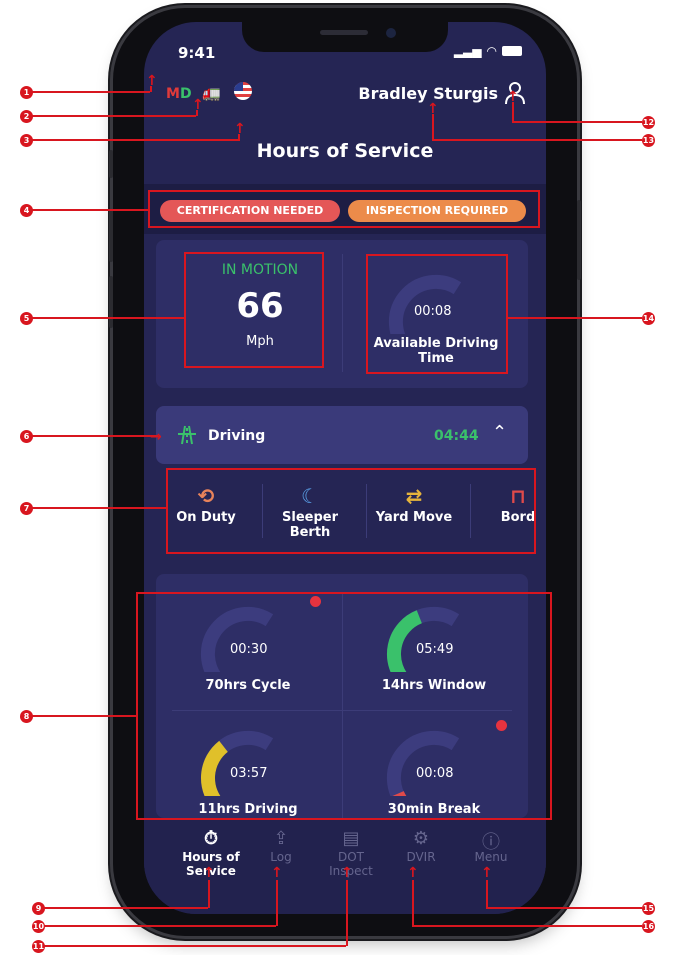 Image resolution: width=673 pixels, height=955 pixels. I want to click on current-status-time: 04:44, so click(456, 436).